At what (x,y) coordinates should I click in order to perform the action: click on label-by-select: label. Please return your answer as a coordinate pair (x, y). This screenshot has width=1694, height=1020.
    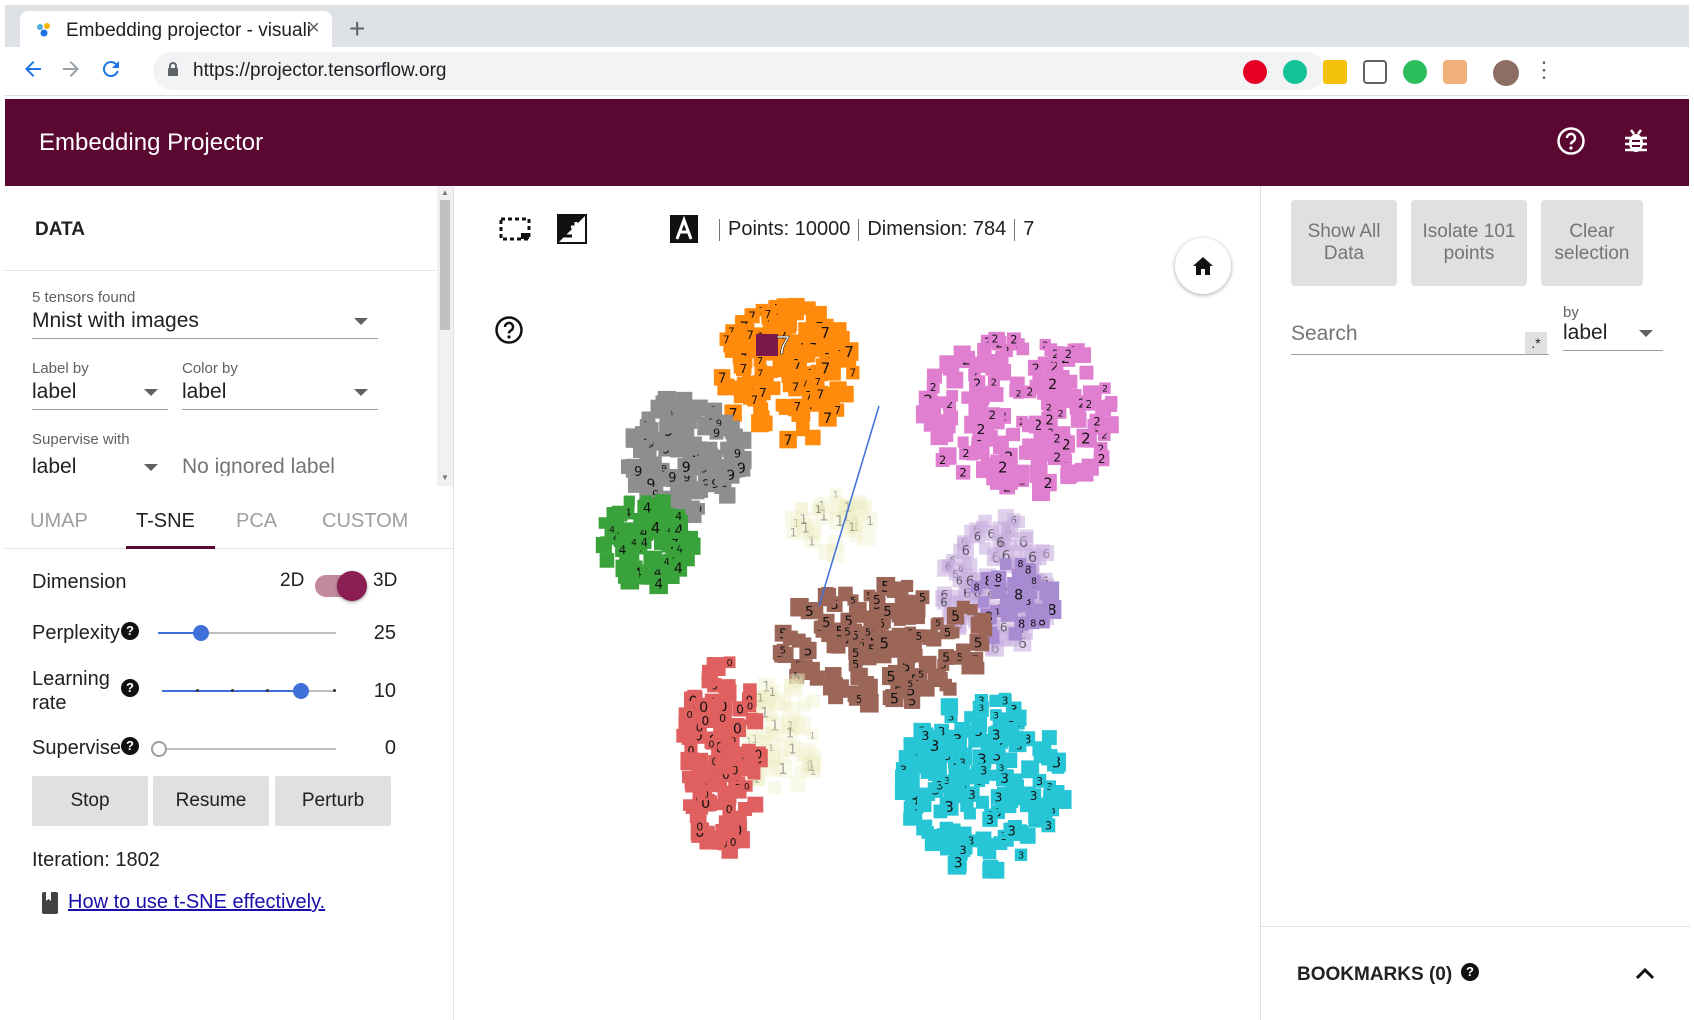
    Looking at the image, I should click on (100, 393).